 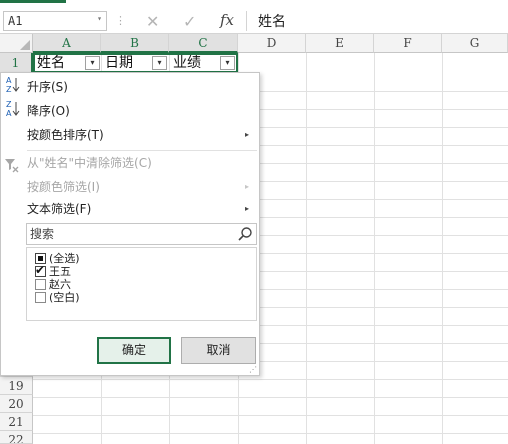 What do you see at coordinates (16, 43) in the screenshot?
I see `select-all-corner` at bounding box center [16, 43].